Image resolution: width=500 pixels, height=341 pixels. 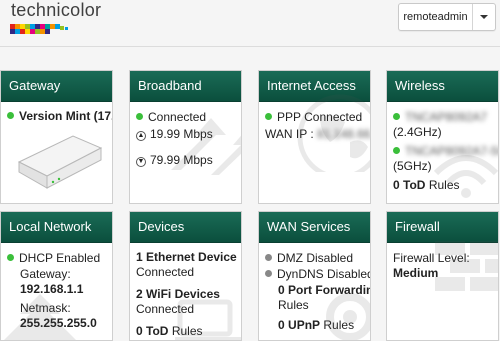 What do you see at coordinates (58, 323) in the screenshot?
I see `lan-netmask-value: 255.255.255.0` at bounding box center [58, 323].